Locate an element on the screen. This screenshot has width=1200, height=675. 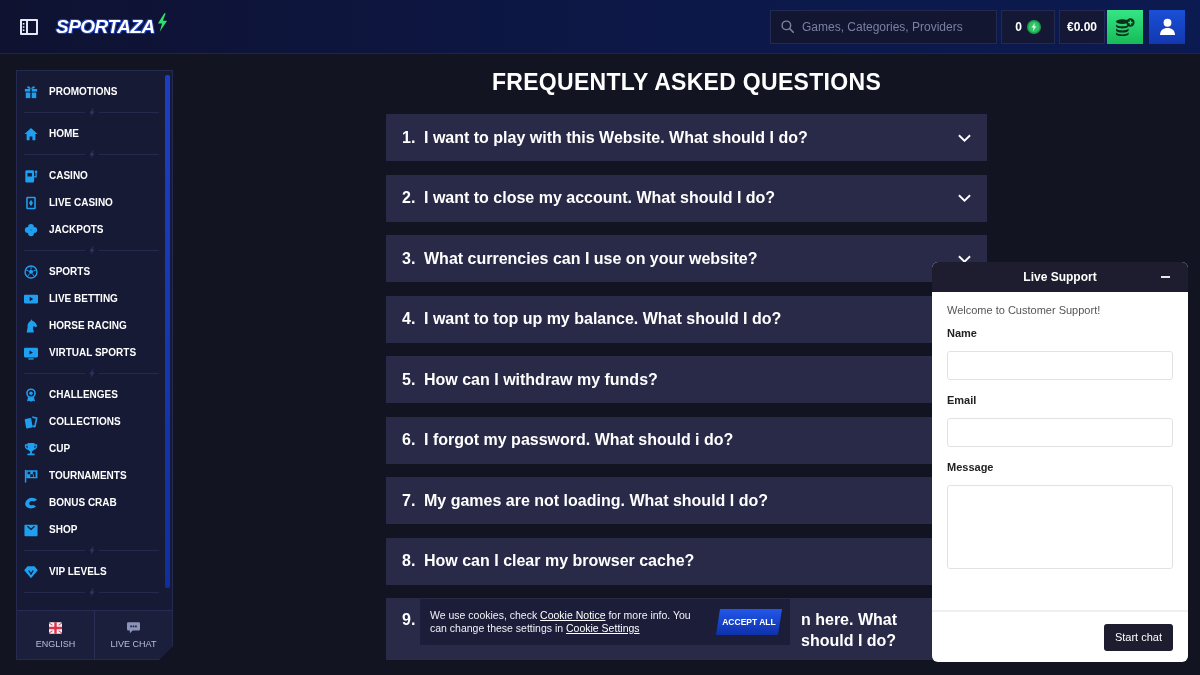
page-title: FREQUENTLY ASKED QUESTIONS is located at coordinates (686, 82).